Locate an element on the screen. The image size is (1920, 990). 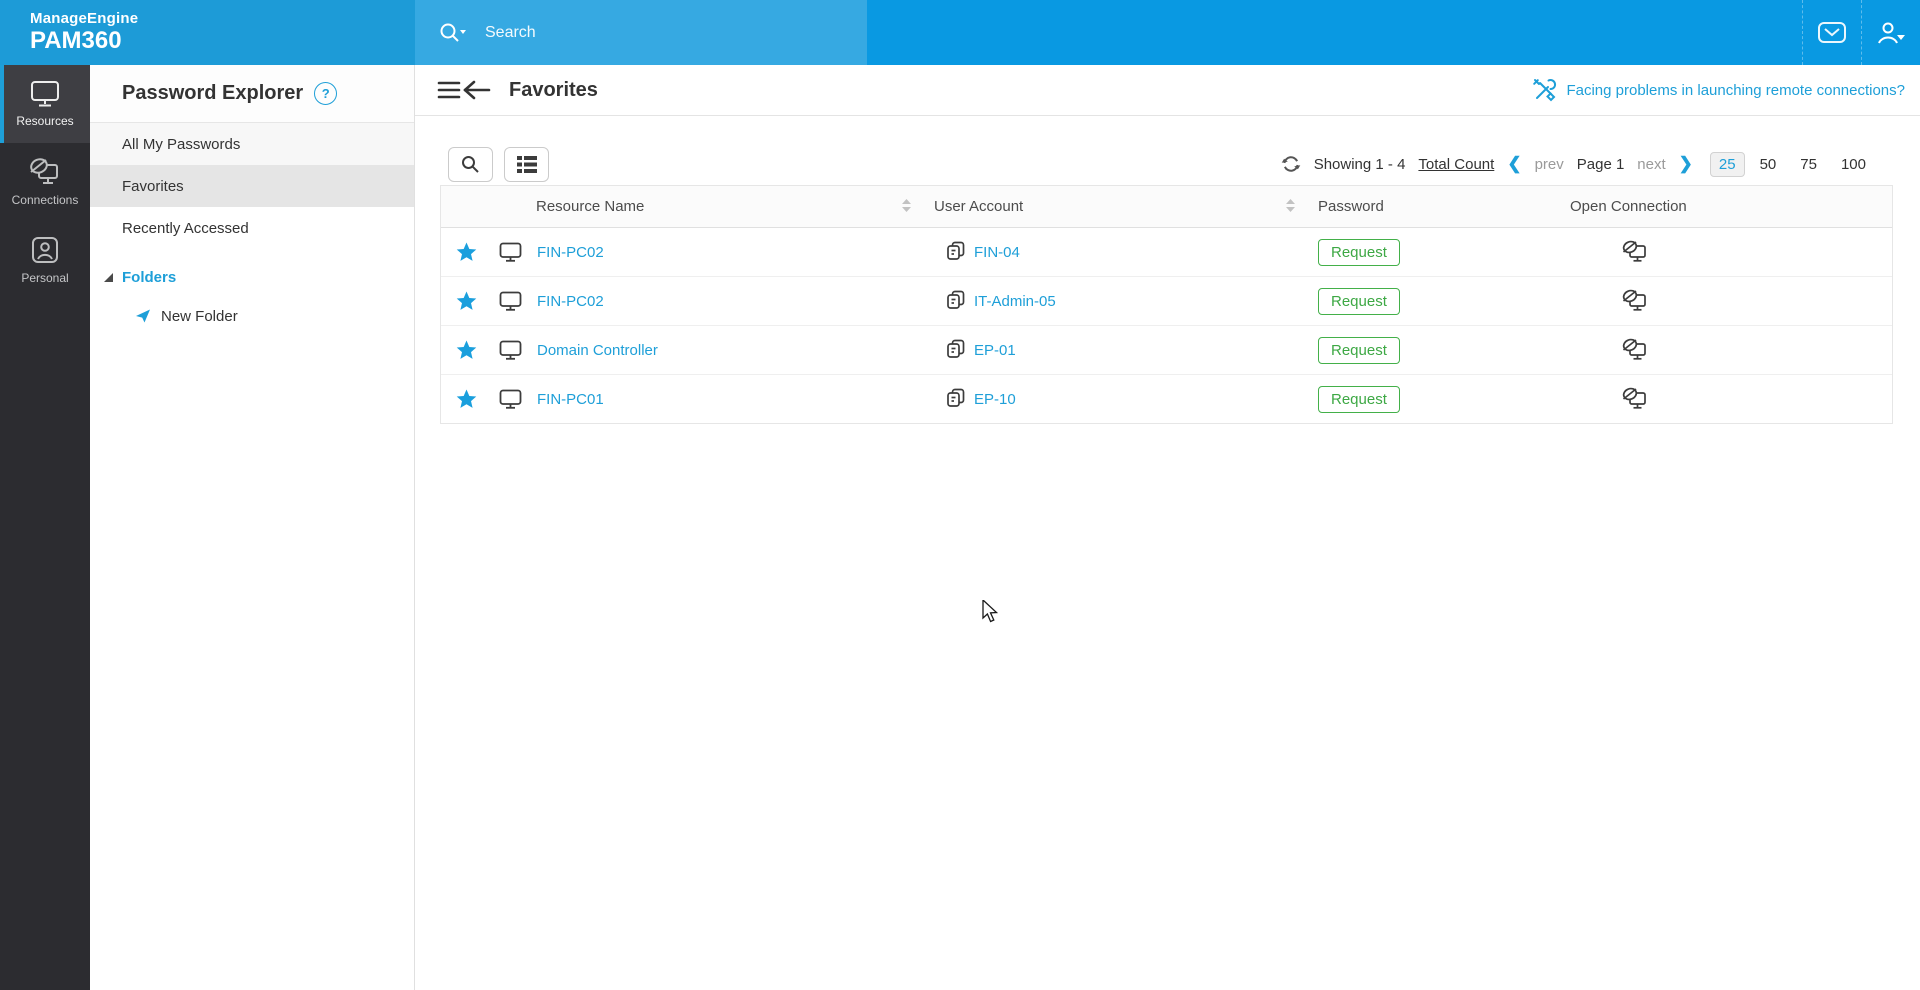
account-link: EP-01 is located at coordinates (995, 350).